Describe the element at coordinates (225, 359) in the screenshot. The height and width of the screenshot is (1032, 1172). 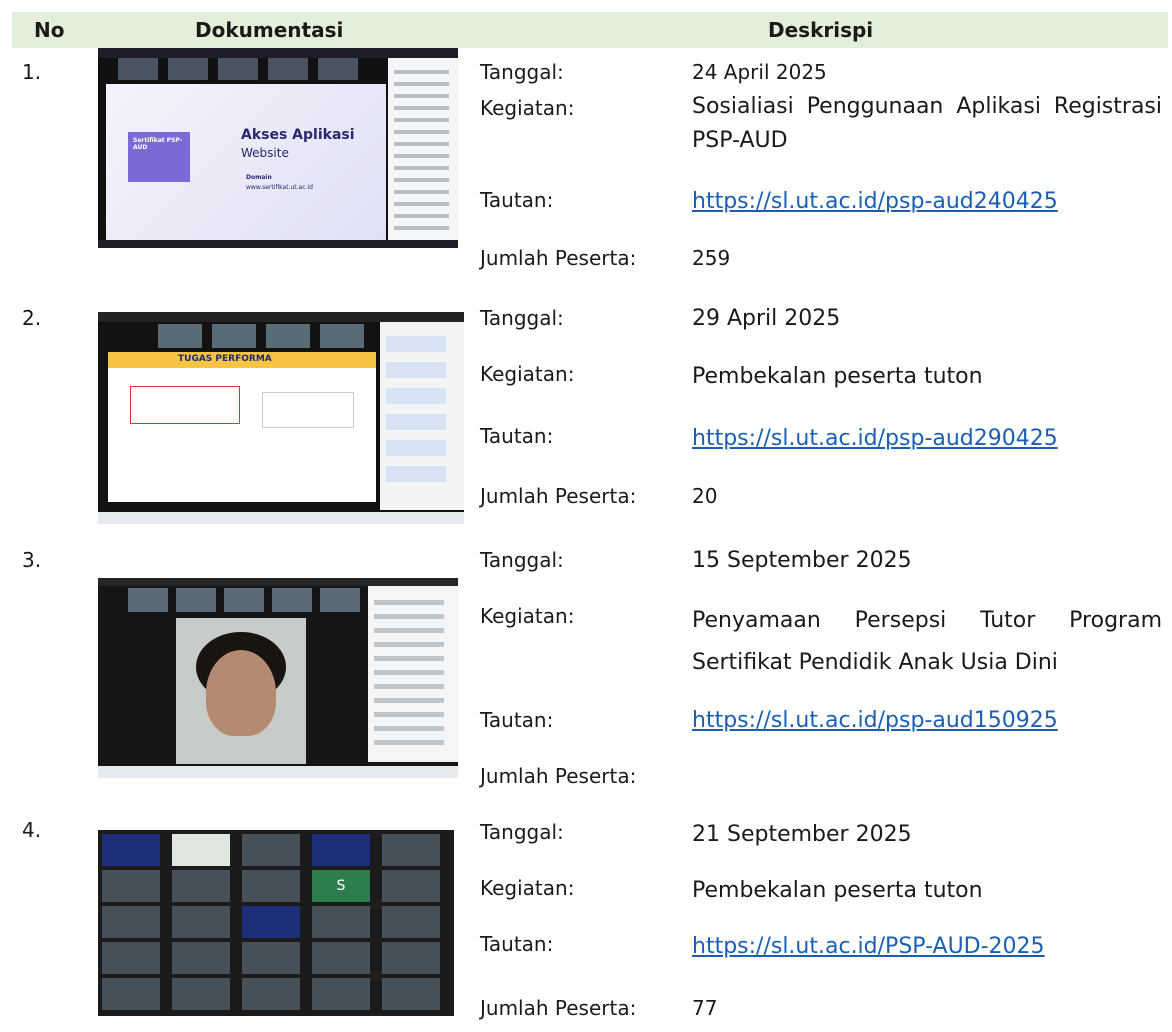
I see `slide-title: TUGAS PERFORMA` at that location.